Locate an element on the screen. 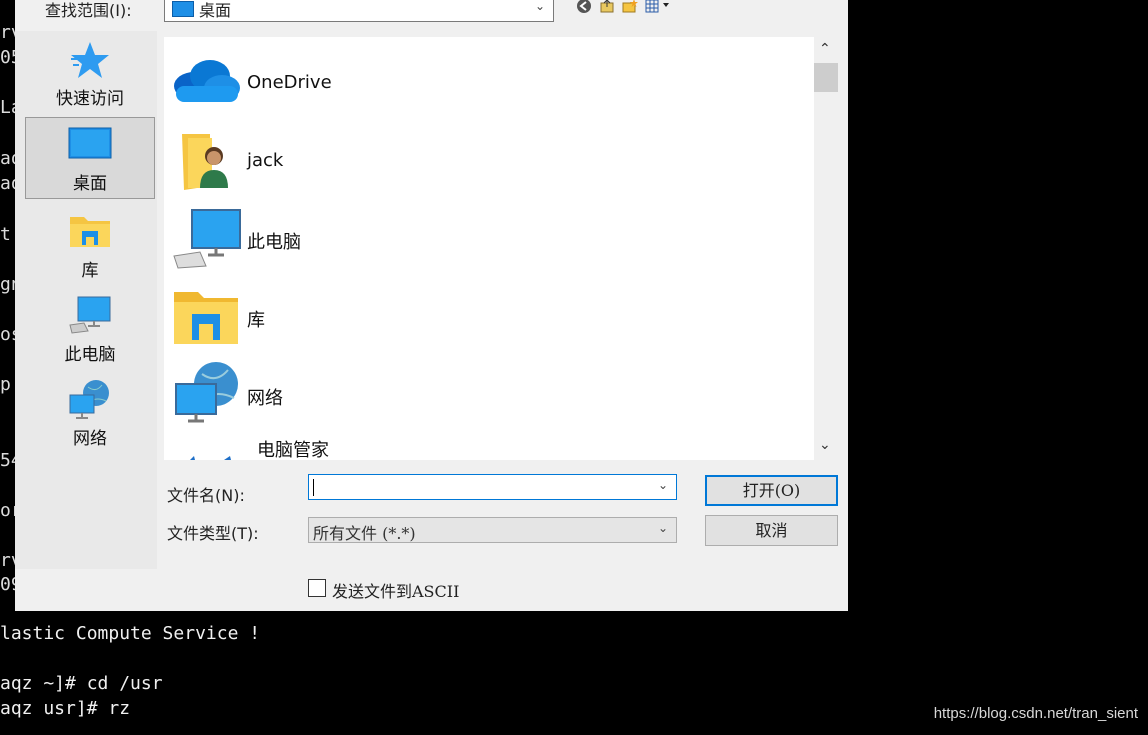  place-quick-access: 快速访问 is located at coordinates (90, 72).